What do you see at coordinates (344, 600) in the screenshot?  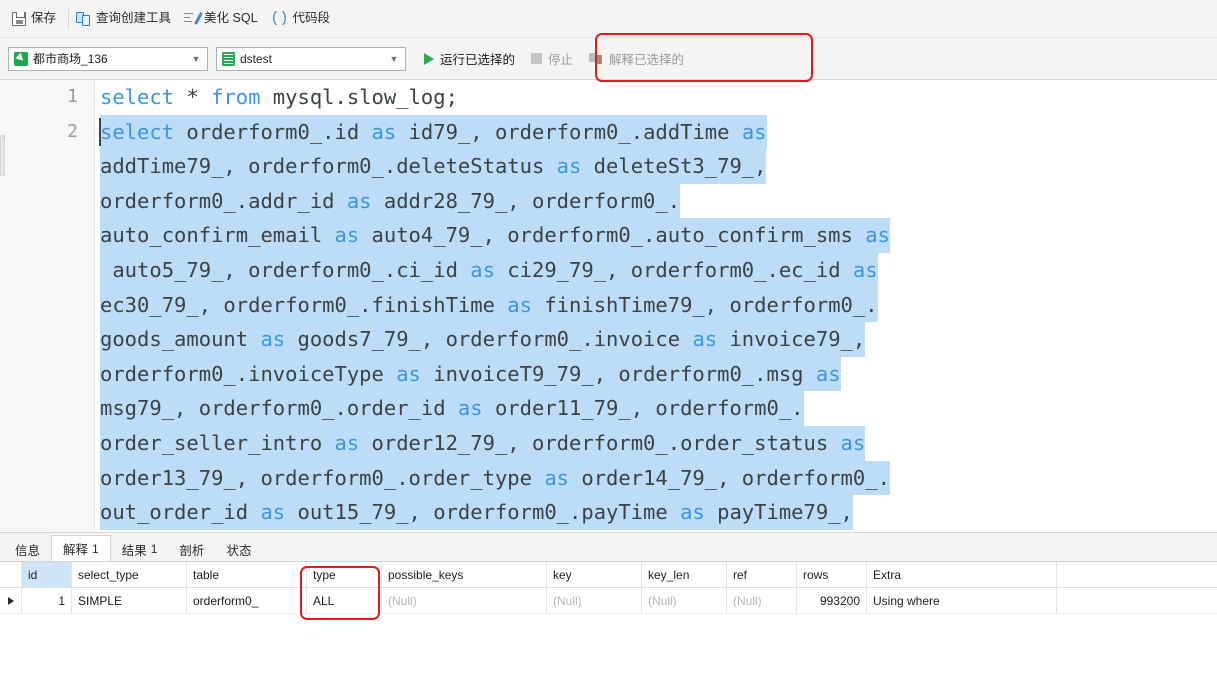 I see `cell-type: ALL` at bounding box center [344, 600].